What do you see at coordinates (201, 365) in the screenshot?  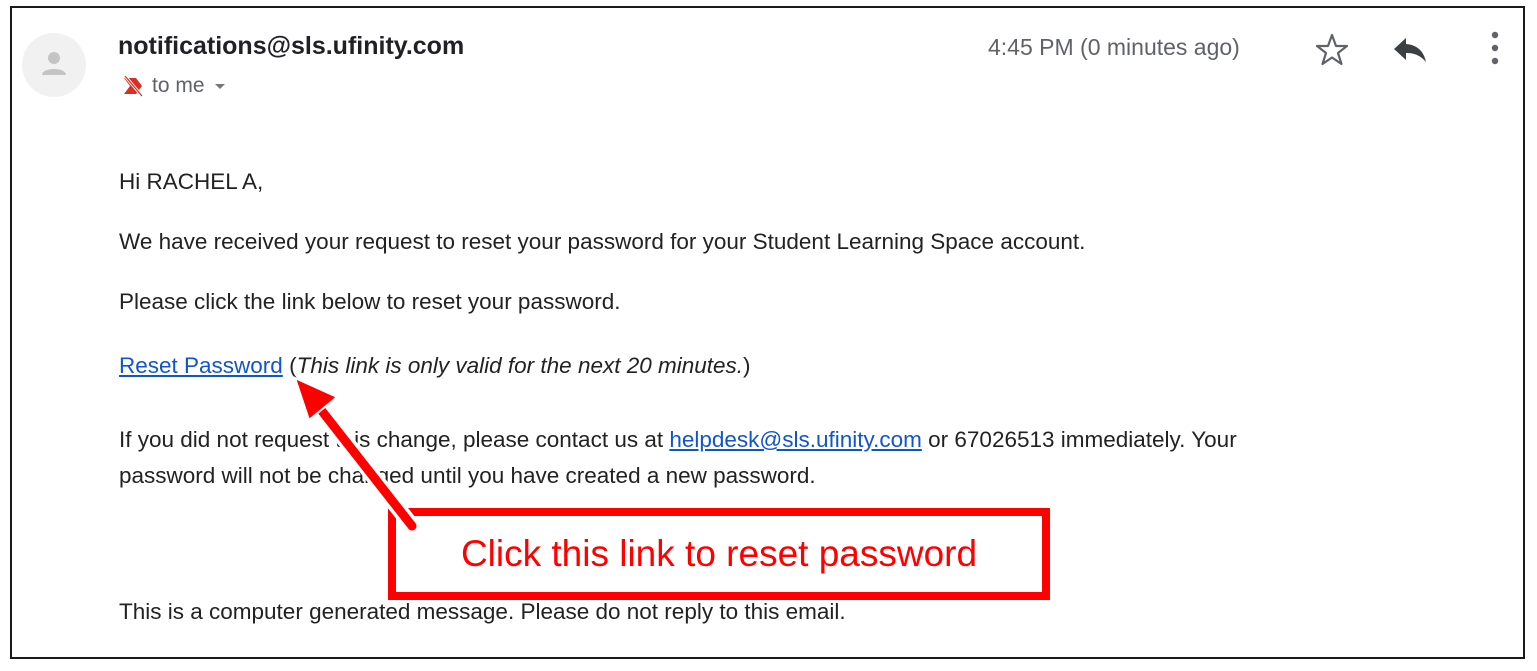 I see `reset-password-link: Reset Password` at bounding box center [201, 365].